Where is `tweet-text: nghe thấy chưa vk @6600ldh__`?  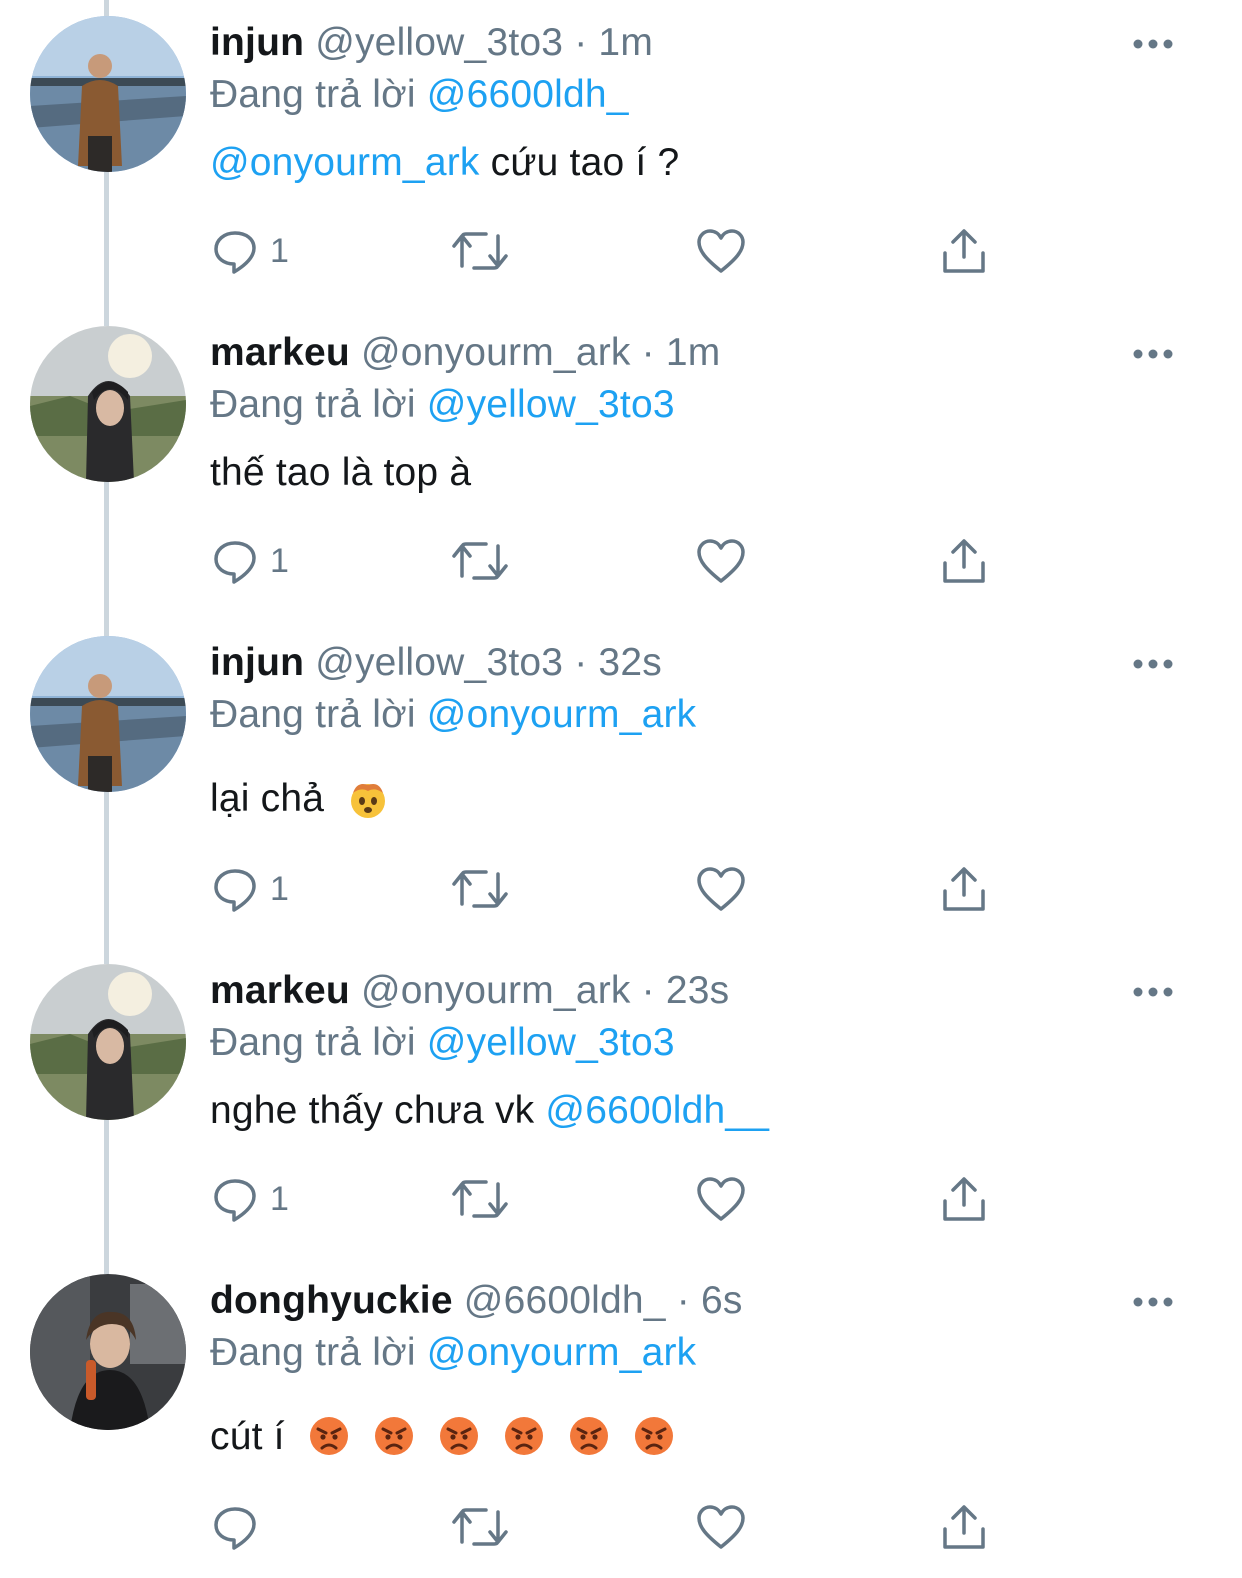 tweet-text: nghe thấy chưa vk @6600ldh__ is located at coordinates (489, 1111).